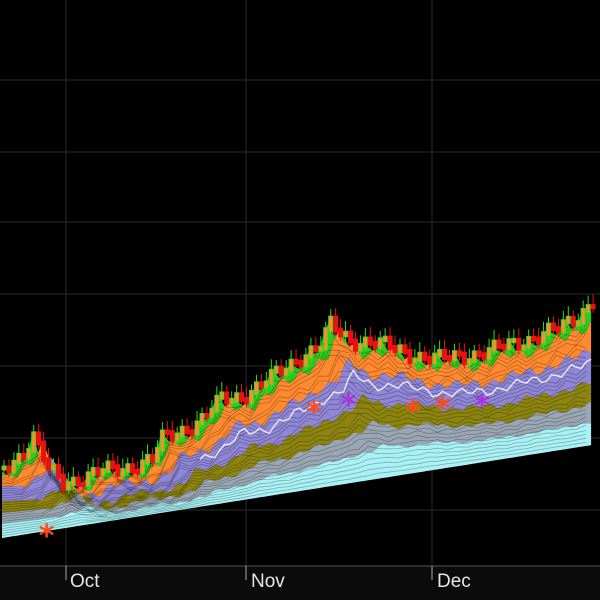 This screenshot has height=600, width=600. Describe the element at coordinates (482, 406) in the screenshot. I see `signal-marker-5: *` at that location.